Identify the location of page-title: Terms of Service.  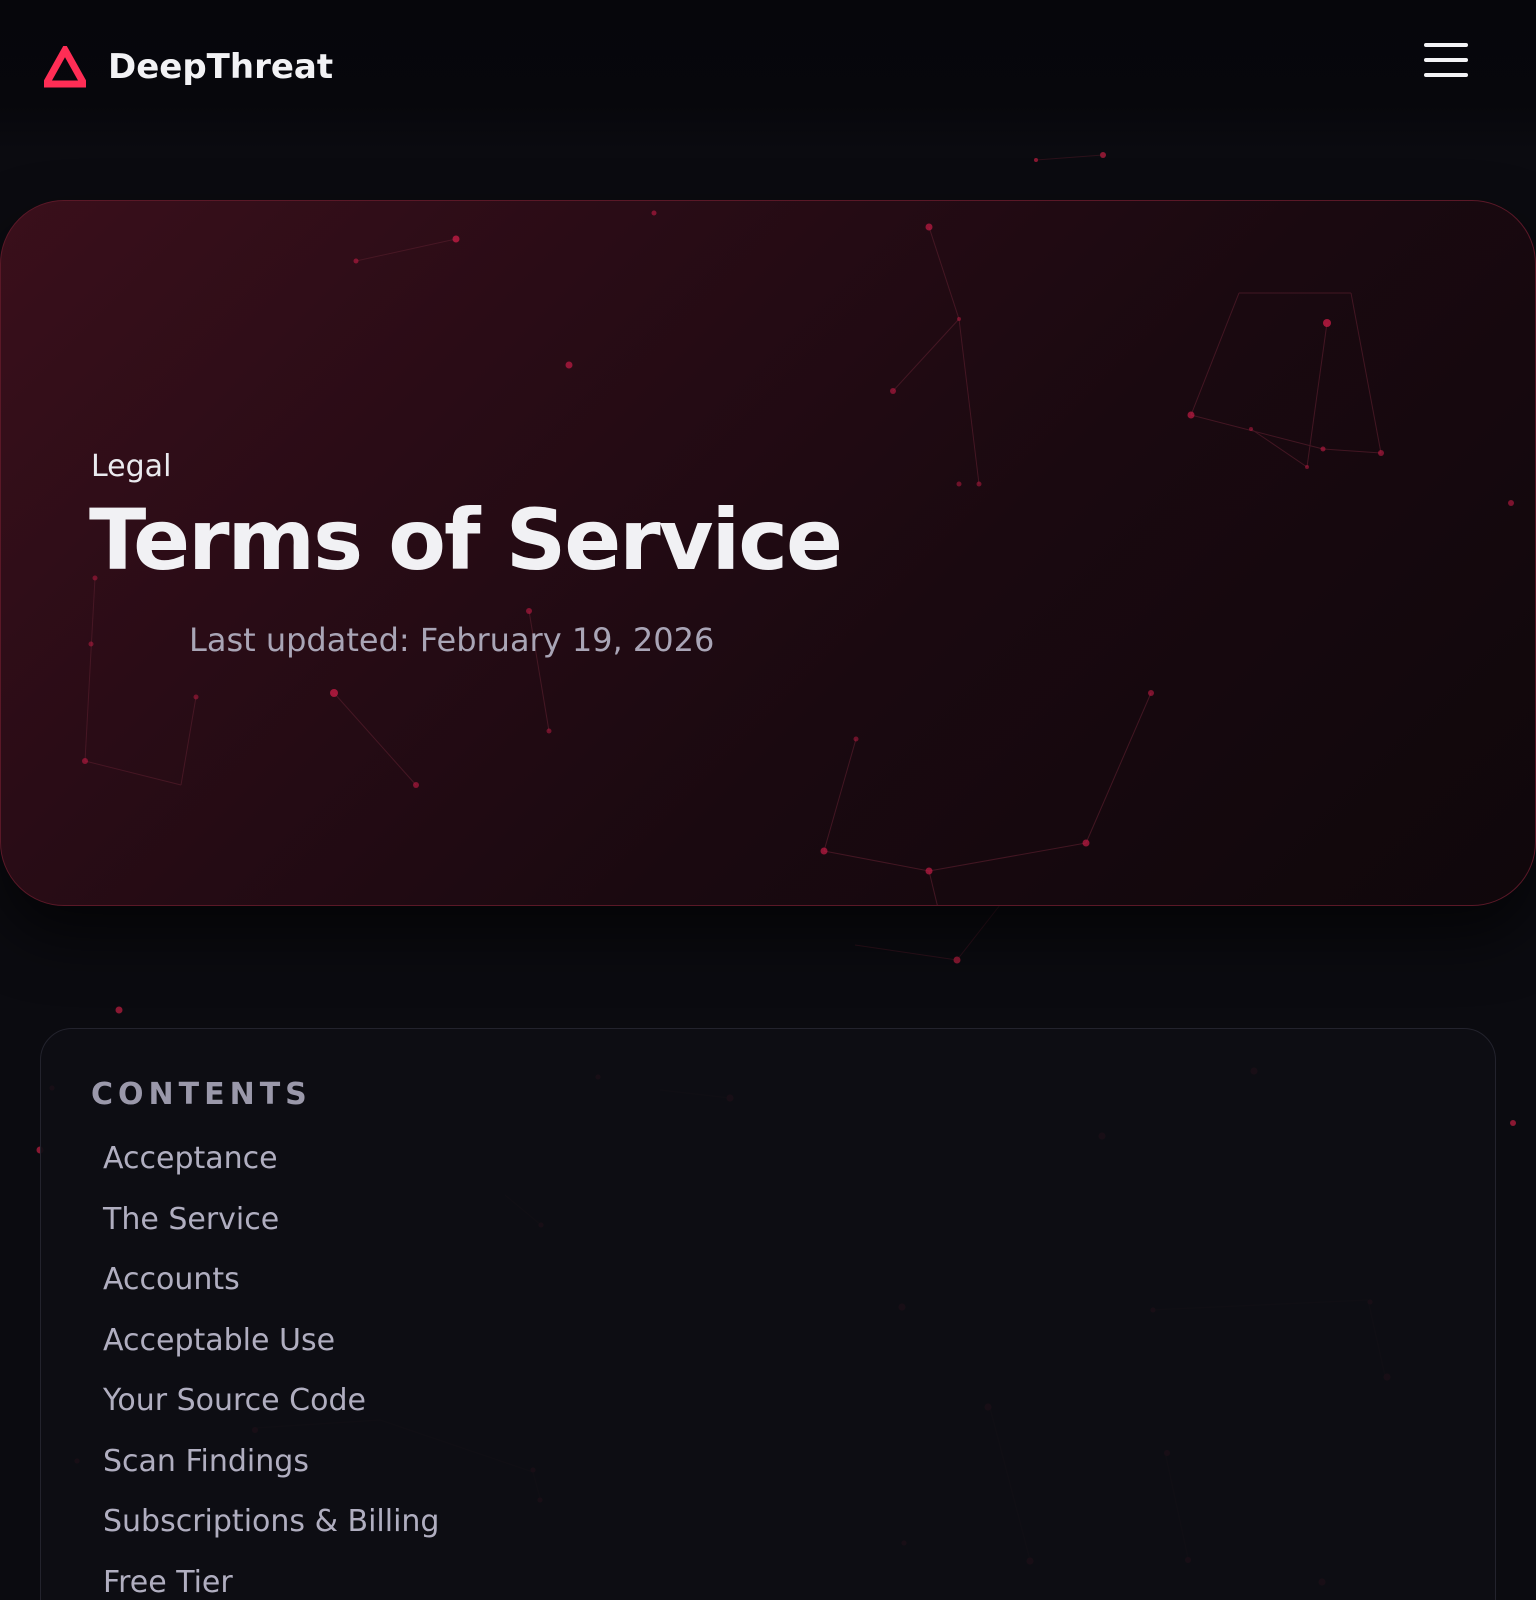
(466, 540).